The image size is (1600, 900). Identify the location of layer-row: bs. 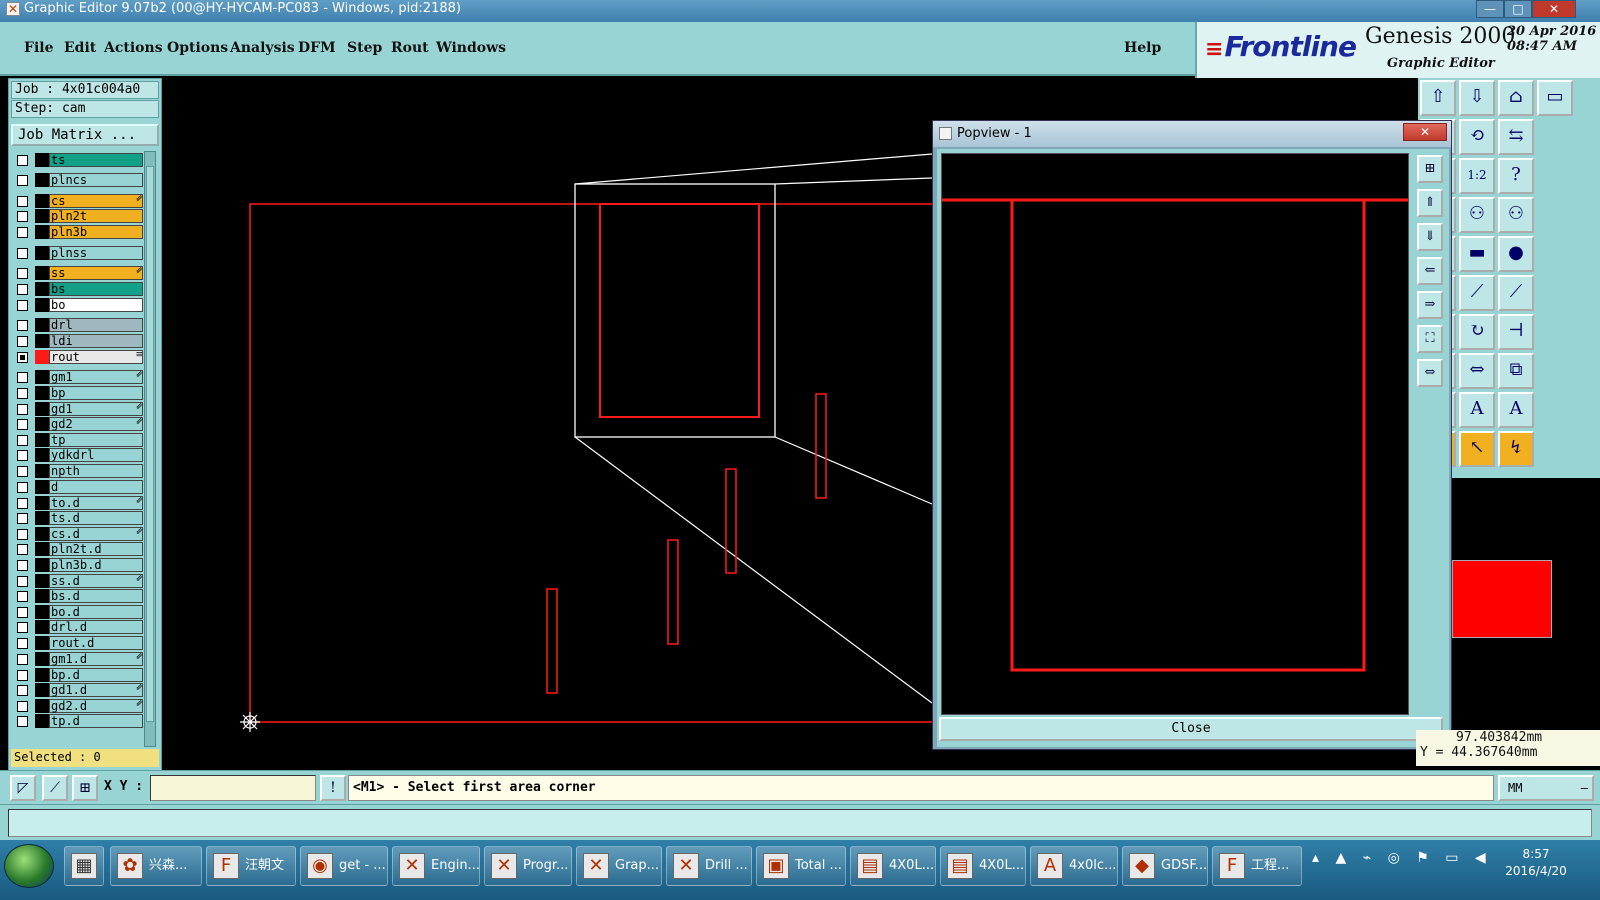
(79, 289).